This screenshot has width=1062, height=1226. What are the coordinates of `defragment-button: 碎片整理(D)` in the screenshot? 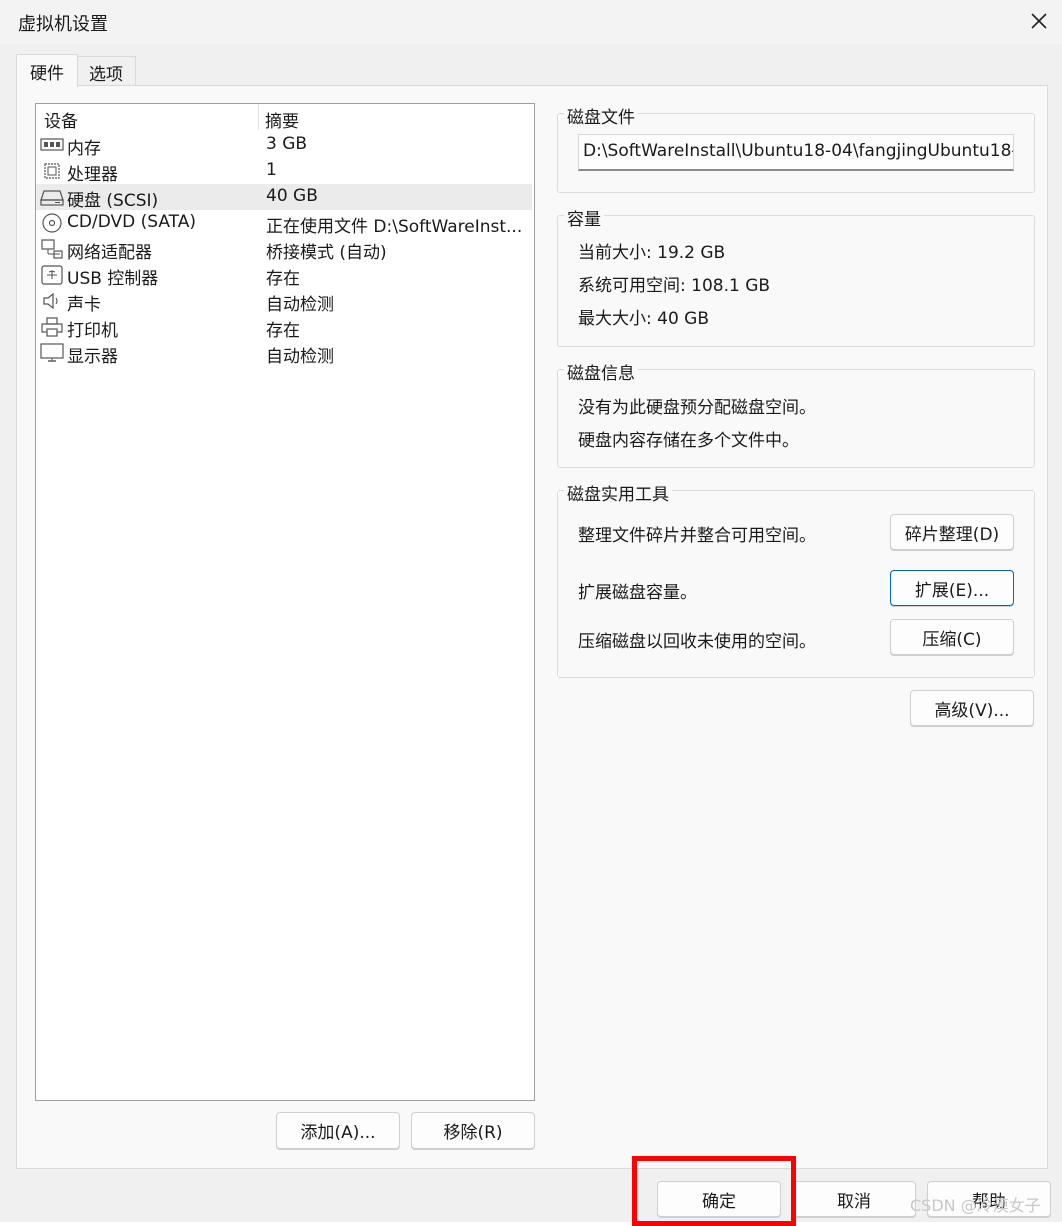 It's located at (952, 532).